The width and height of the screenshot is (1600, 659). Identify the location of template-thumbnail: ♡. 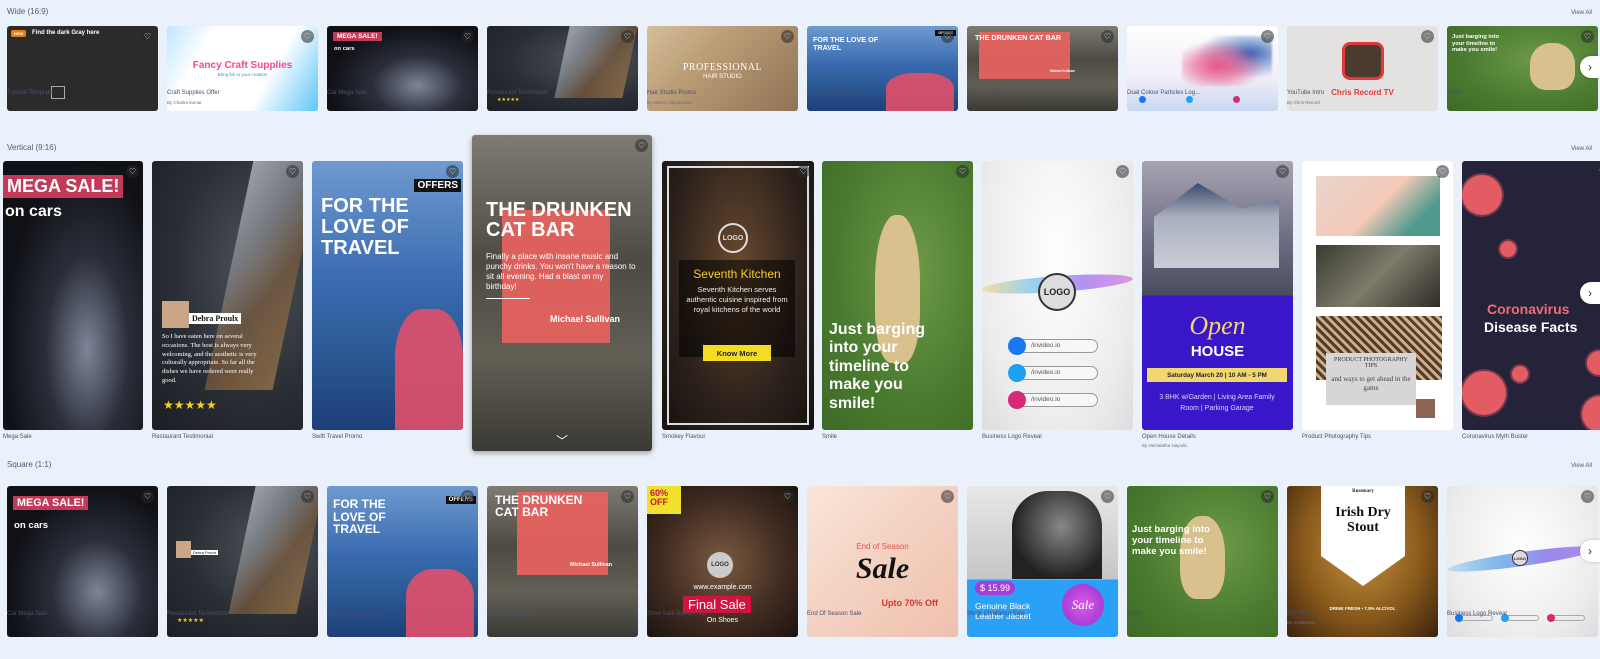
(1202, 68).